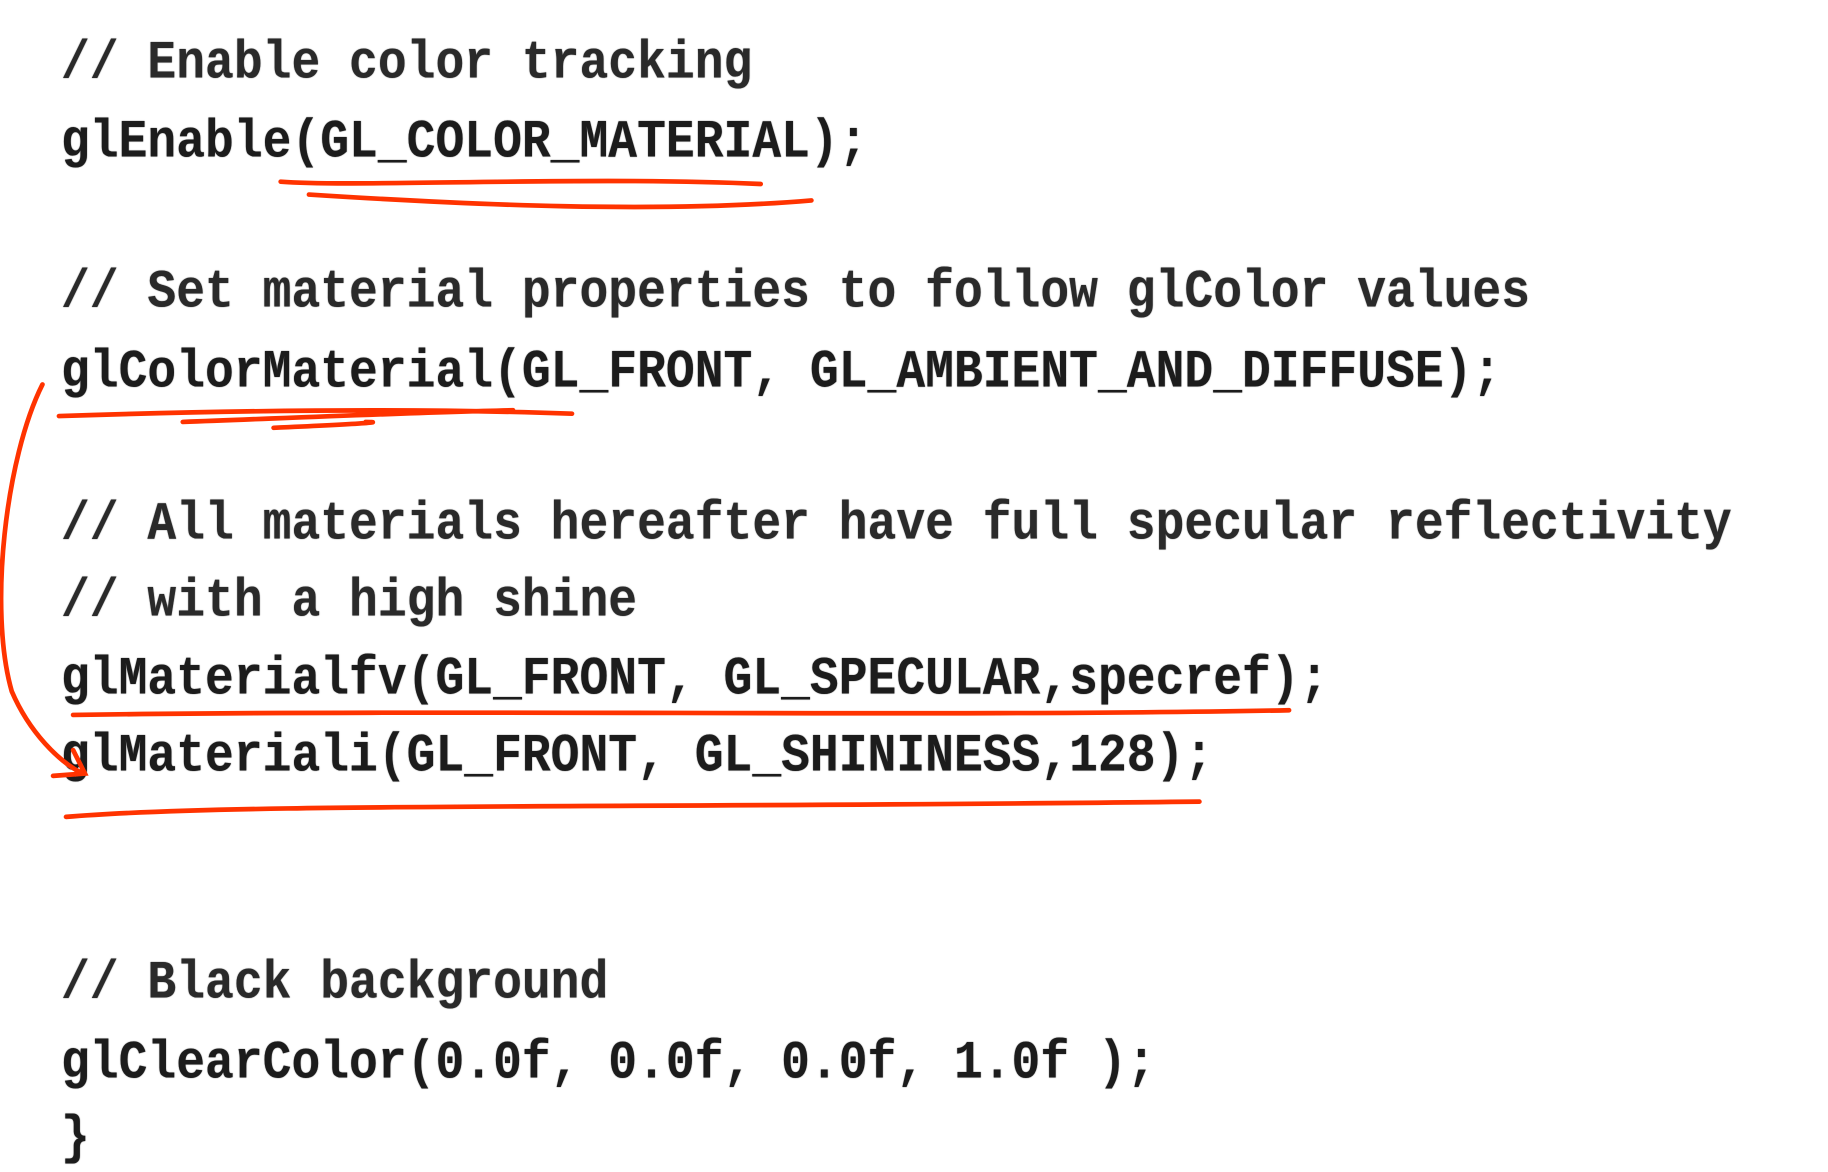 This screenshot has width=1828, height=1172. I want to click on underline-glenable, so click(546, 194).